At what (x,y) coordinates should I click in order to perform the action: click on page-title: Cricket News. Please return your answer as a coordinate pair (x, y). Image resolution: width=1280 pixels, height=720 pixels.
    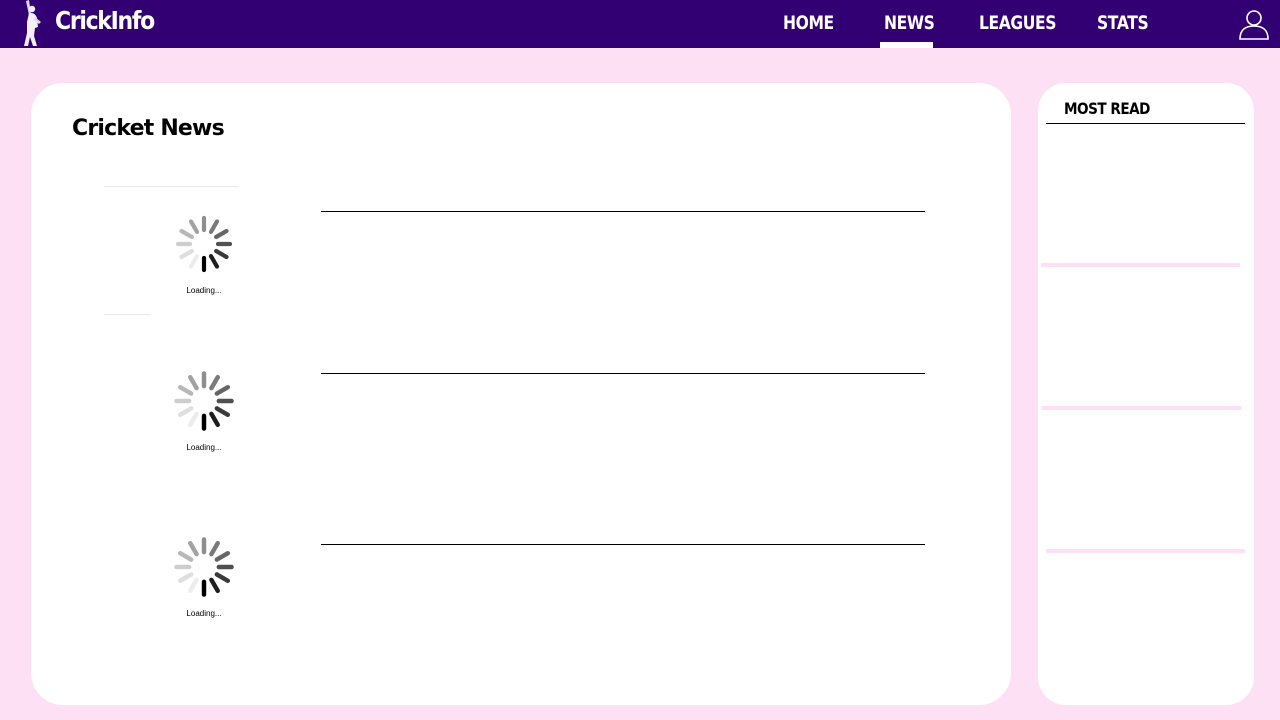
    Looking at the image, I should click on (148, 128).